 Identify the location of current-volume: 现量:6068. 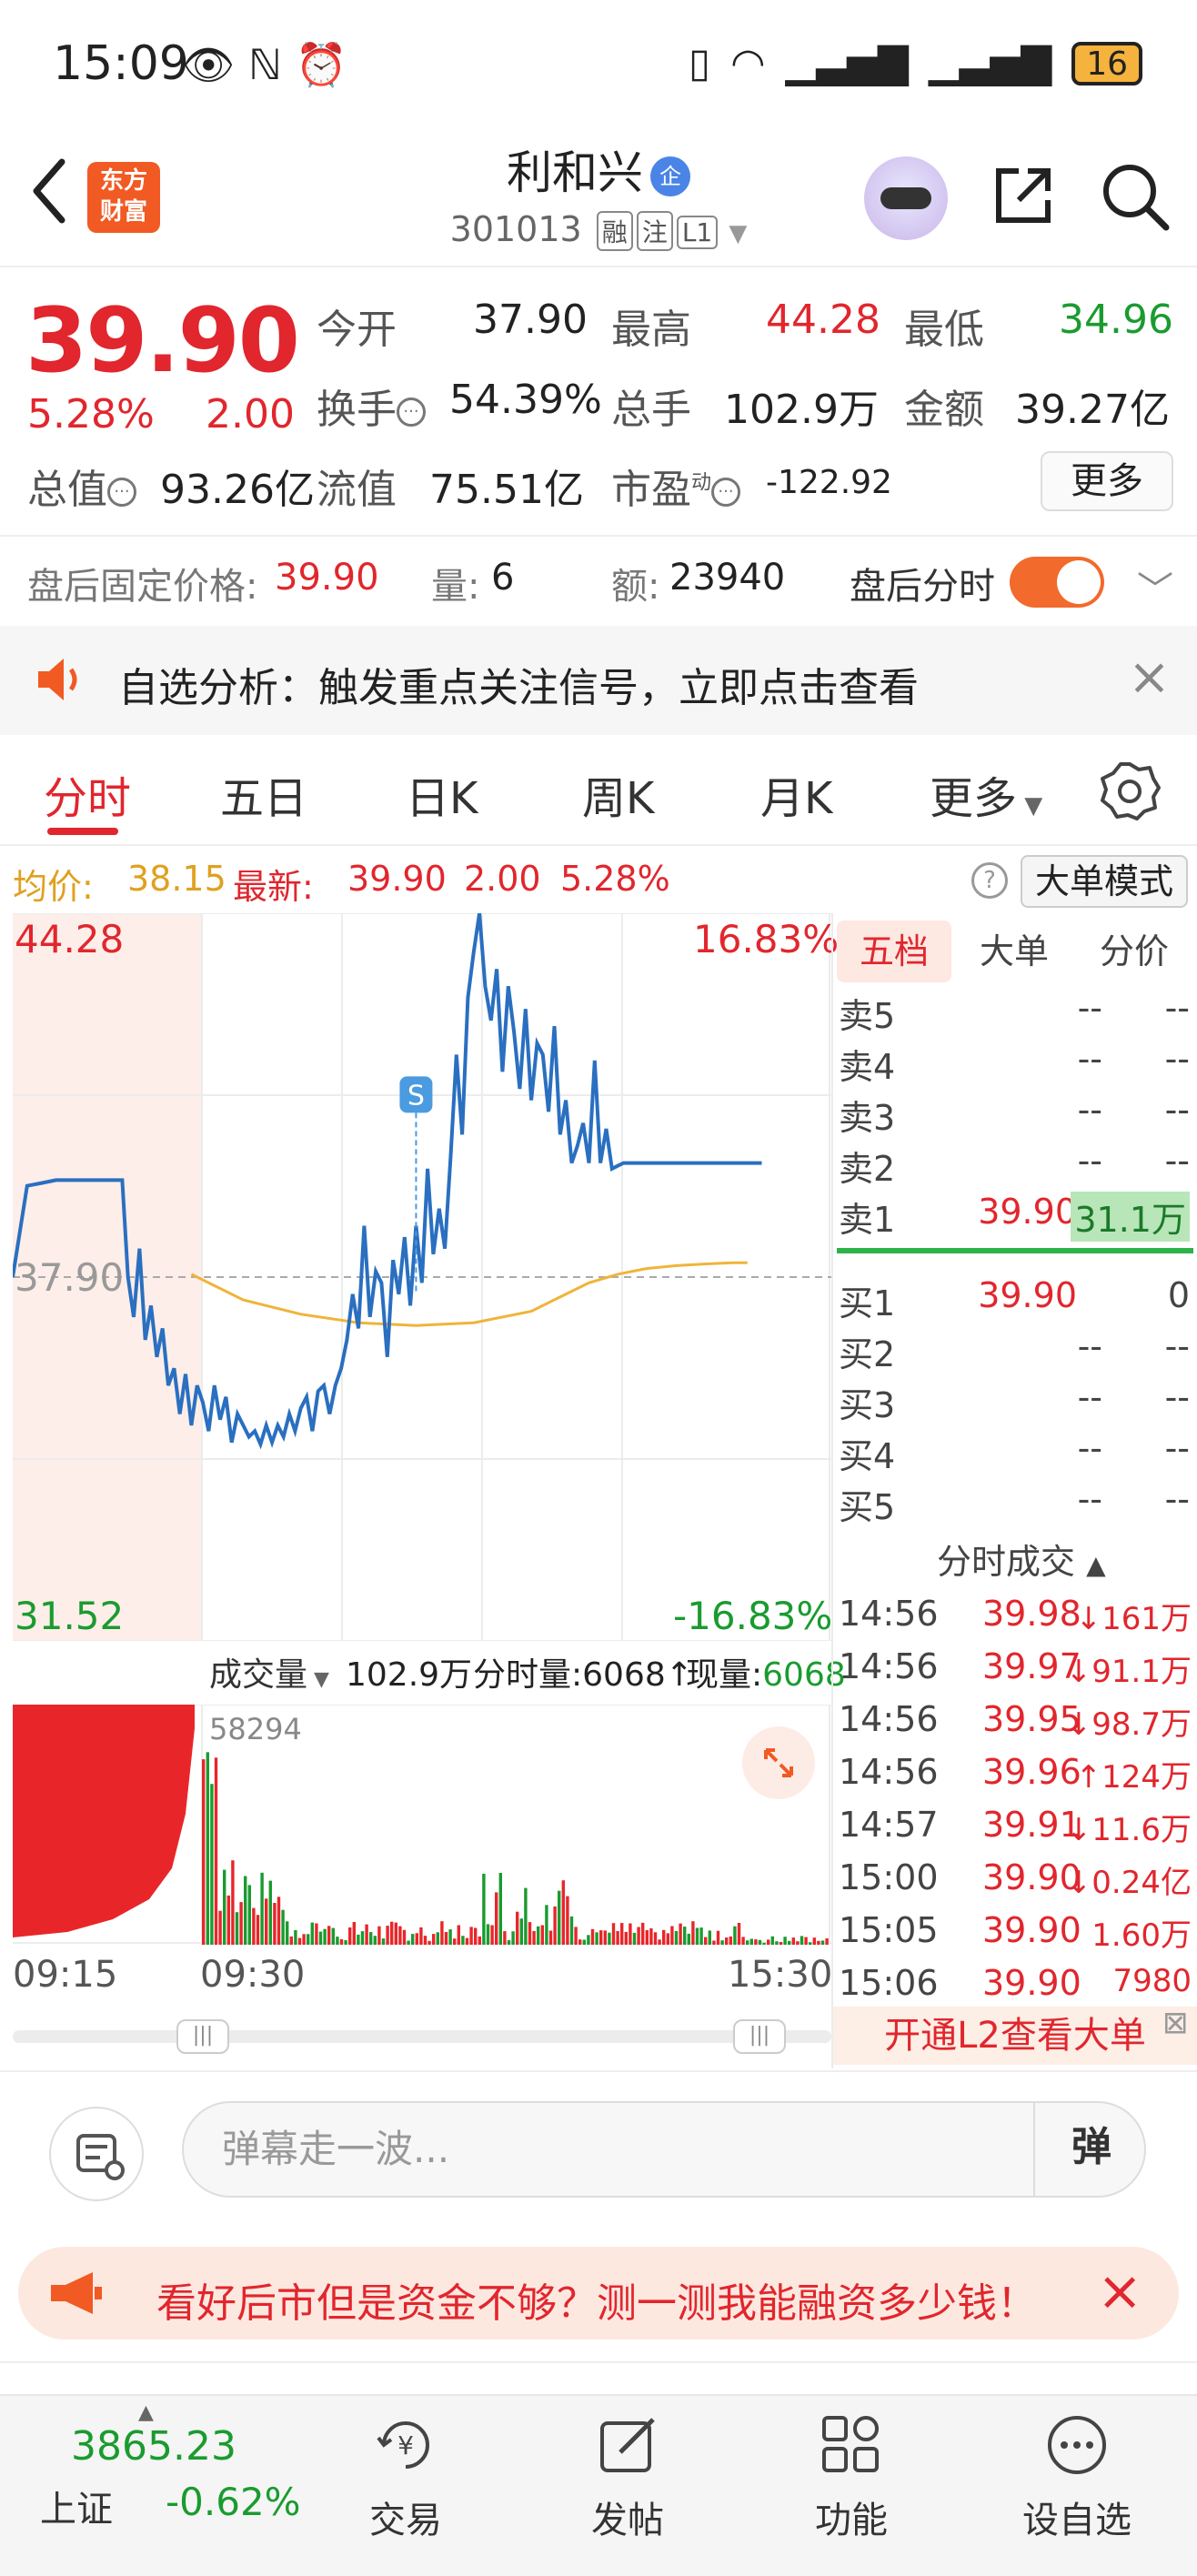
(766, 1675).